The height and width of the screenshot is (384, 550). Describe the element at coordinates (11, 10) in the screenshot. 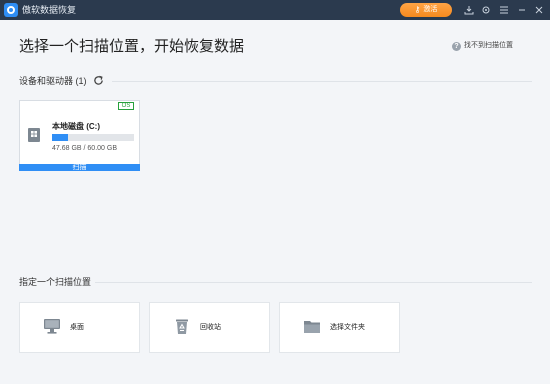

I see `app-logo-icon` at that location.